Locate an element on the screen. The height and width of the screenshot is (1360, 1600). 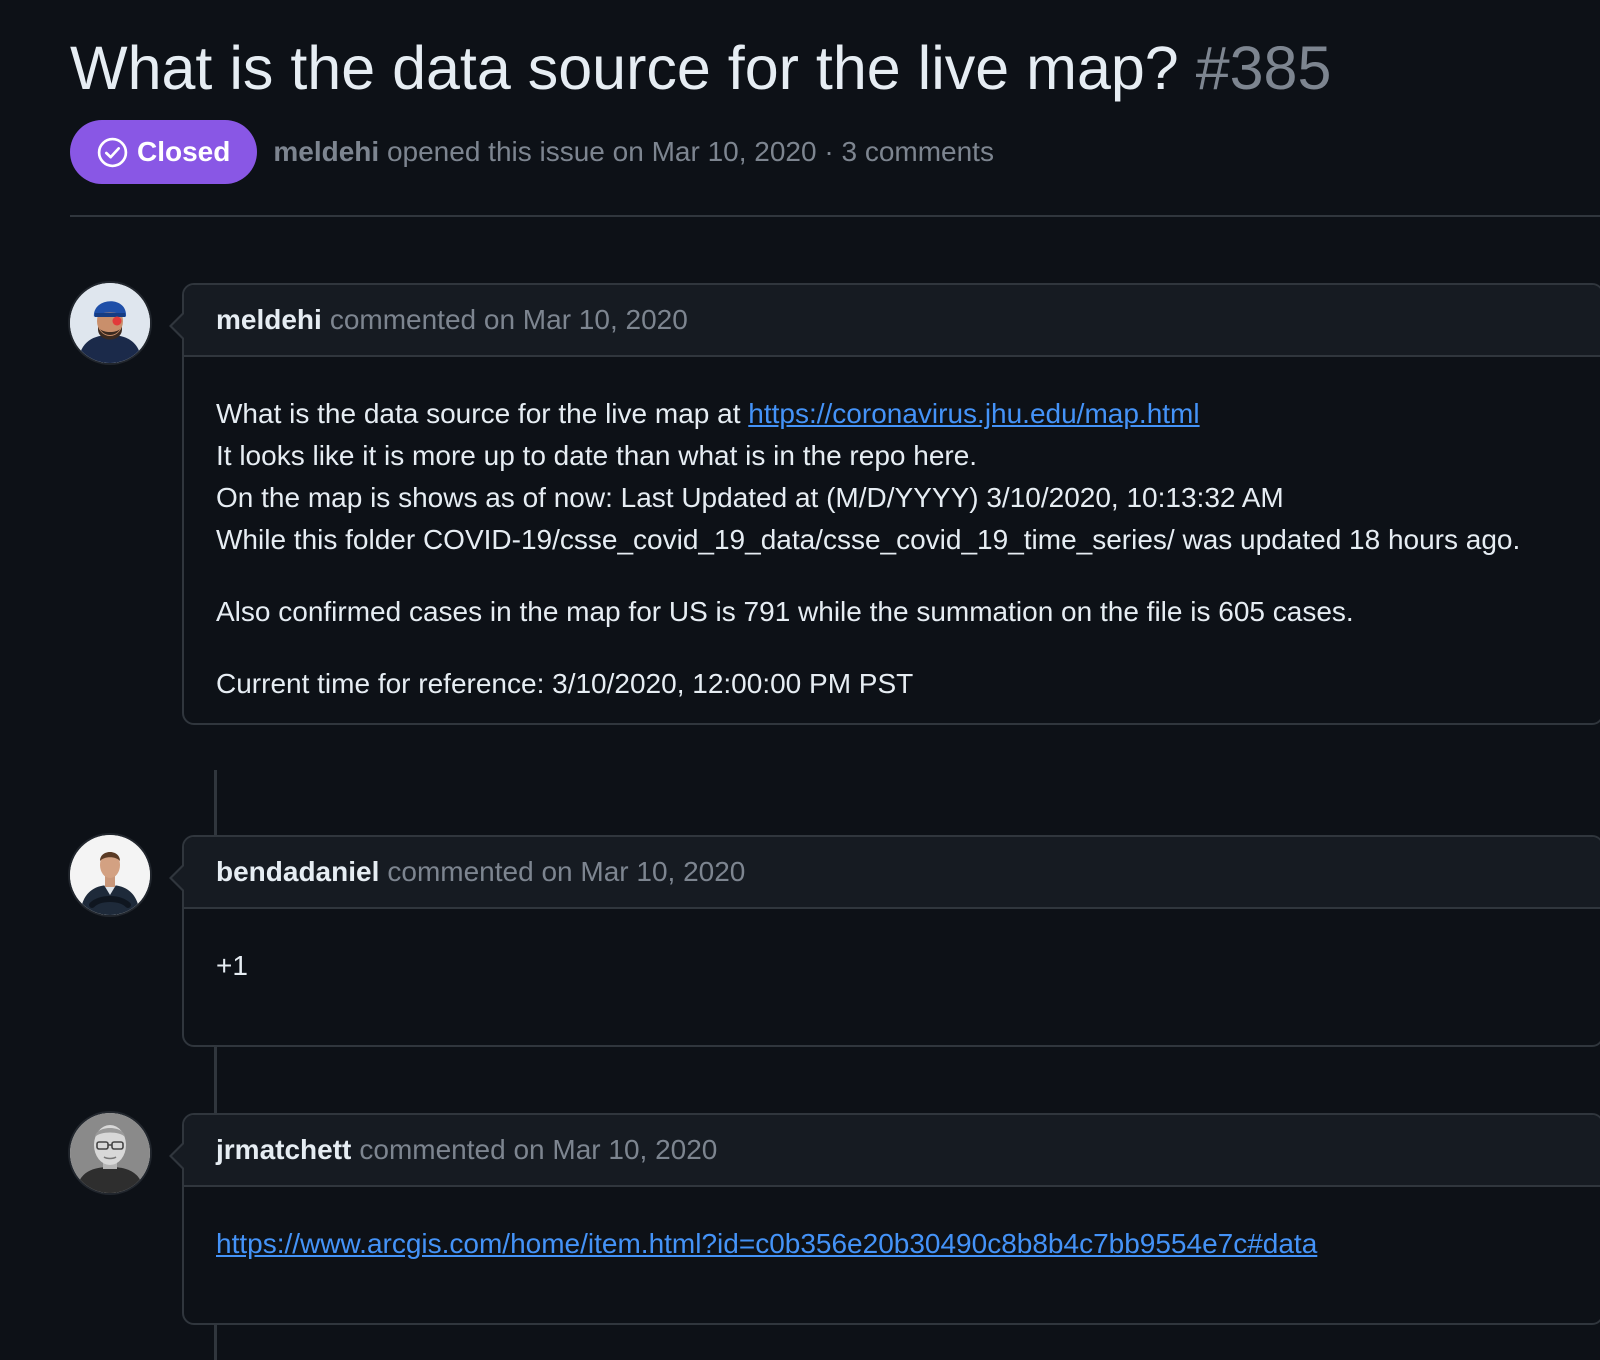
closed-status-badge: Closed is located at coordinates (164, 152).